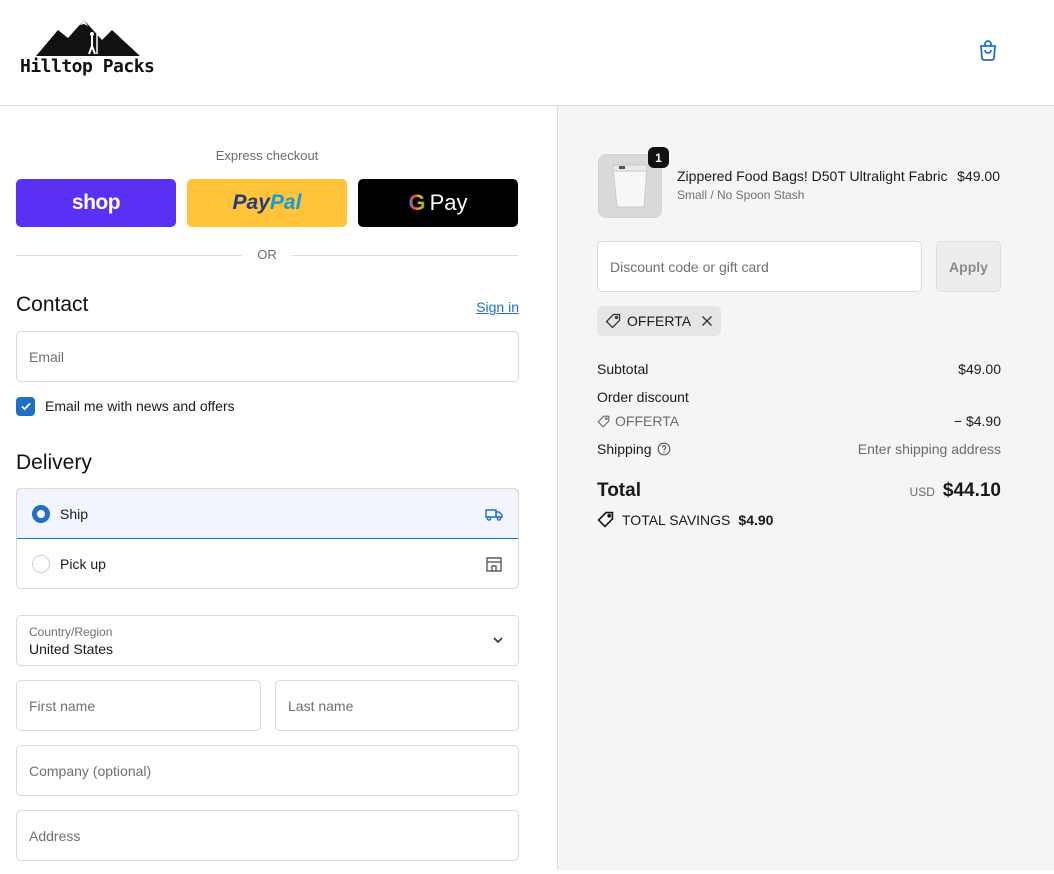 Image resolution: width=1054 pixels, height=874 pixels. I want to click on paypal-label-part2: Pal, so click(285, 202).